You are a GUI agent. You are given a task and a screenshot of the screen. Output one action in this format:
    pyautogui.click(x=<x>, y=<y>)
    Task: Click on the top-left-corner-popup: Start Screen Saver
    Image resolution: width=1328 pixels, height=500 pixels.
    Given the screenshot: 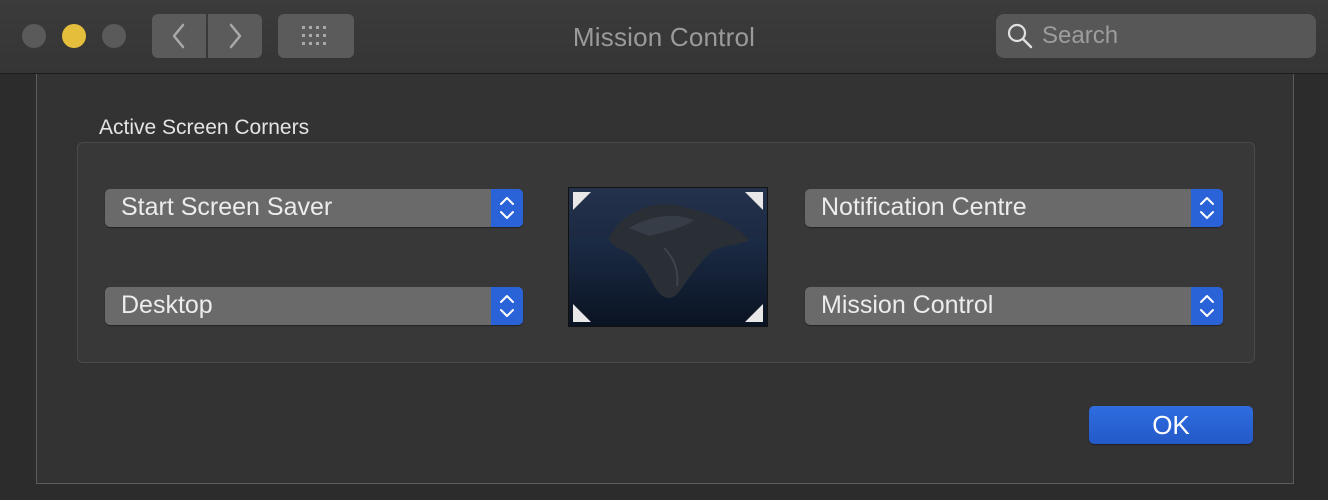 What is the action you would take?
    pyautogui.click(x=314, y=208)
    